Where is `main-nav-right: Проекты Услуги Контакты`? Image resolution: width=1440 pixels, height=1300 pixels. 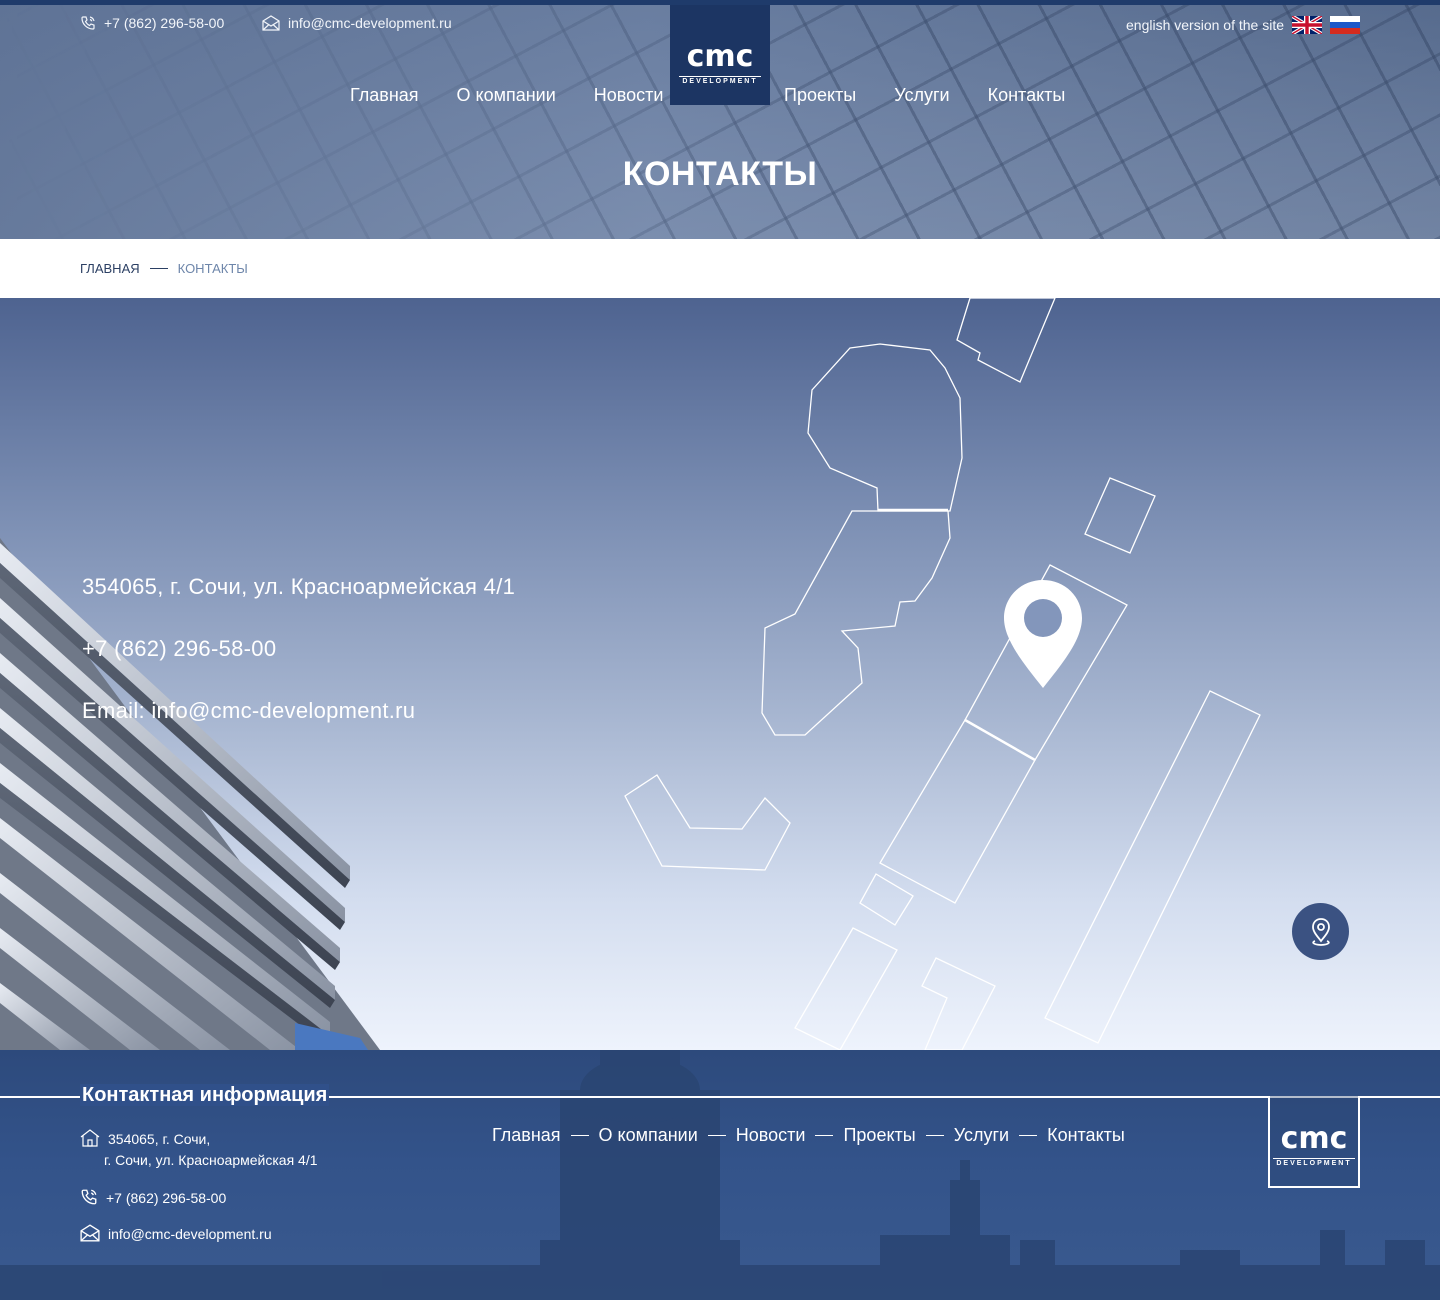 main-nav-right: Проекты Услуги Контакты is located at coordinates (924, 95).